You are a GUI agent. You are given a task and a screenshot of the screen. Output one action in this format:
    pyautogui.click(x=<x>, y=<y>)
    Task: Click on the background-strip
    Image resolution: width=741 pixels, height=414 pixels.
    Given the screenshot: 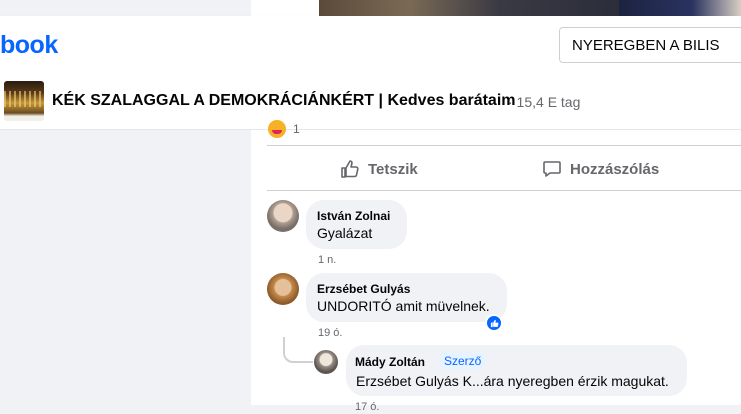 What is the action you would take?
    pyautogui.click(x=125, y=8)
    